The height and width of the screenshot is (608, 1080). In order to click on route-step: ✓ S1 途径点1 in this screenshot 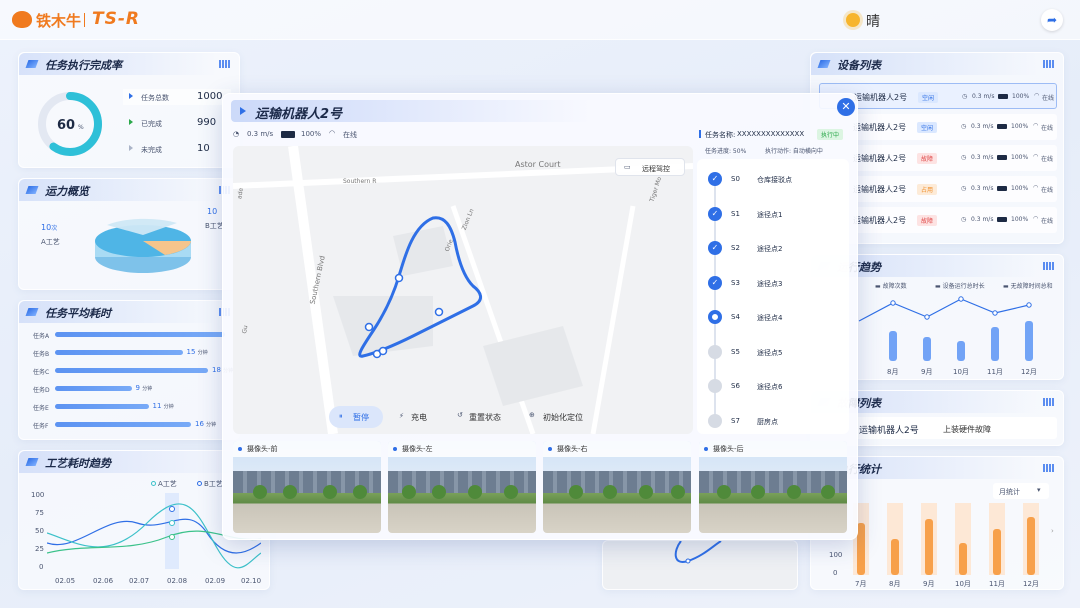, I will do `click(773, 214)`.